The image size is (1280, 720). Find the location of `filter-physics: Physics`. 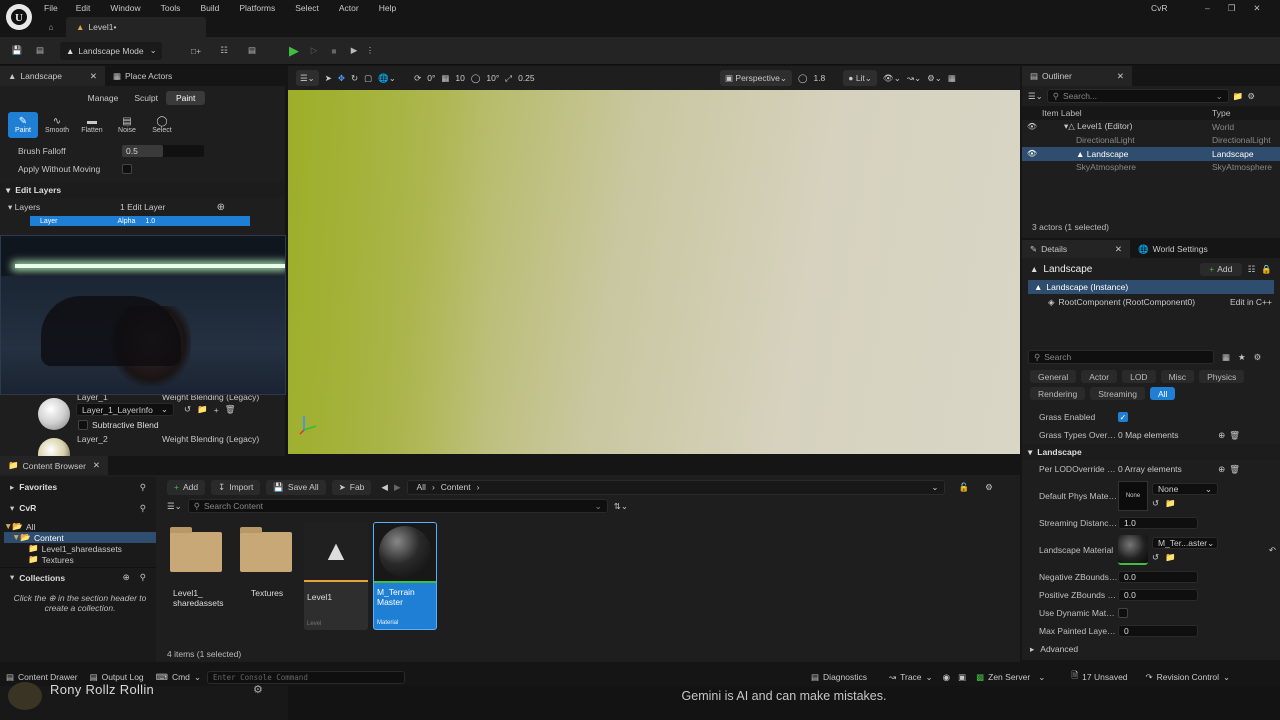

filter-physics: Physics is located at coordinates (1222, 376).